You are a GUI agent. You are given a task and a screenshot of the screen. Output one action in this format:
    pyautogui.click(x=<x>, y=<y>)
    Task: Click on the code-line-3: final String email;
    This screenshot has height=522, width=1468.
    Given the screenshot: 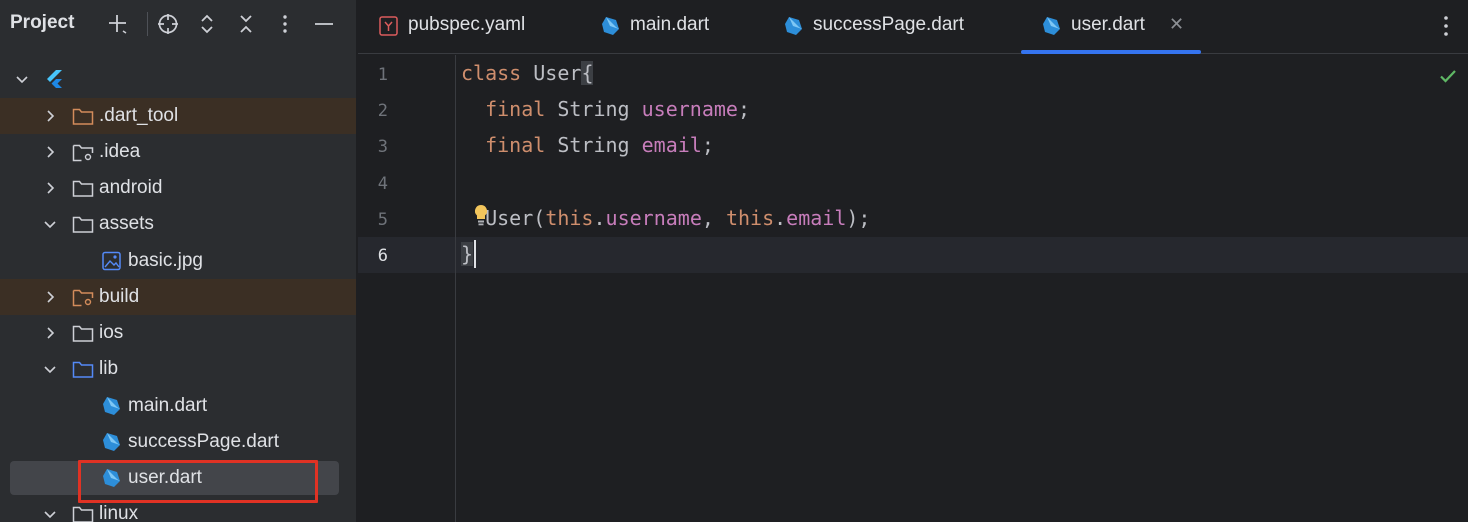 What is the action you would take?
    pyautogui.click(x=587, y=145)
    